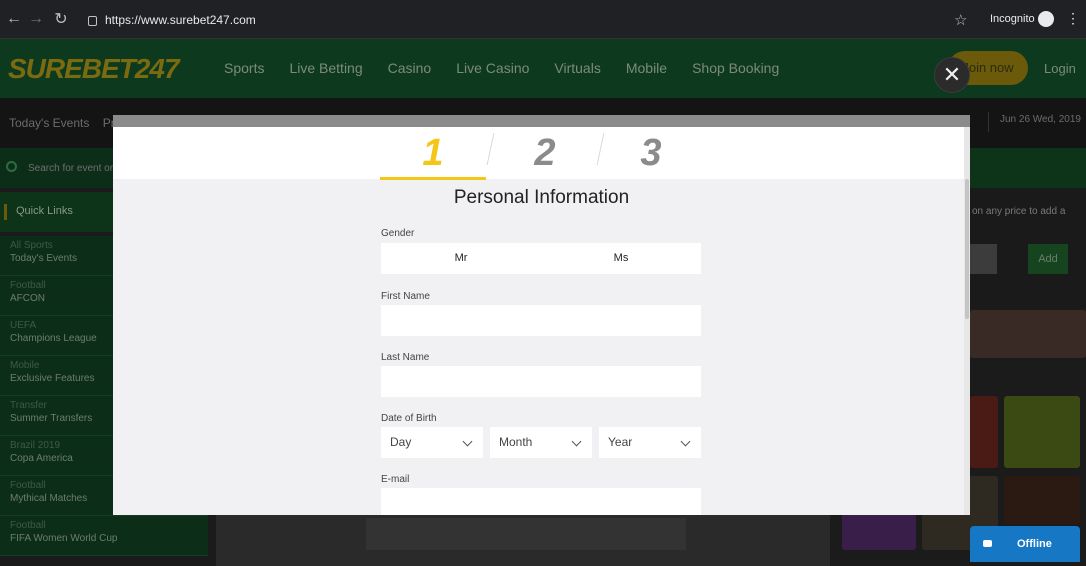  I want to click on bookmark-star-icon: ☆, so click(960, 20).